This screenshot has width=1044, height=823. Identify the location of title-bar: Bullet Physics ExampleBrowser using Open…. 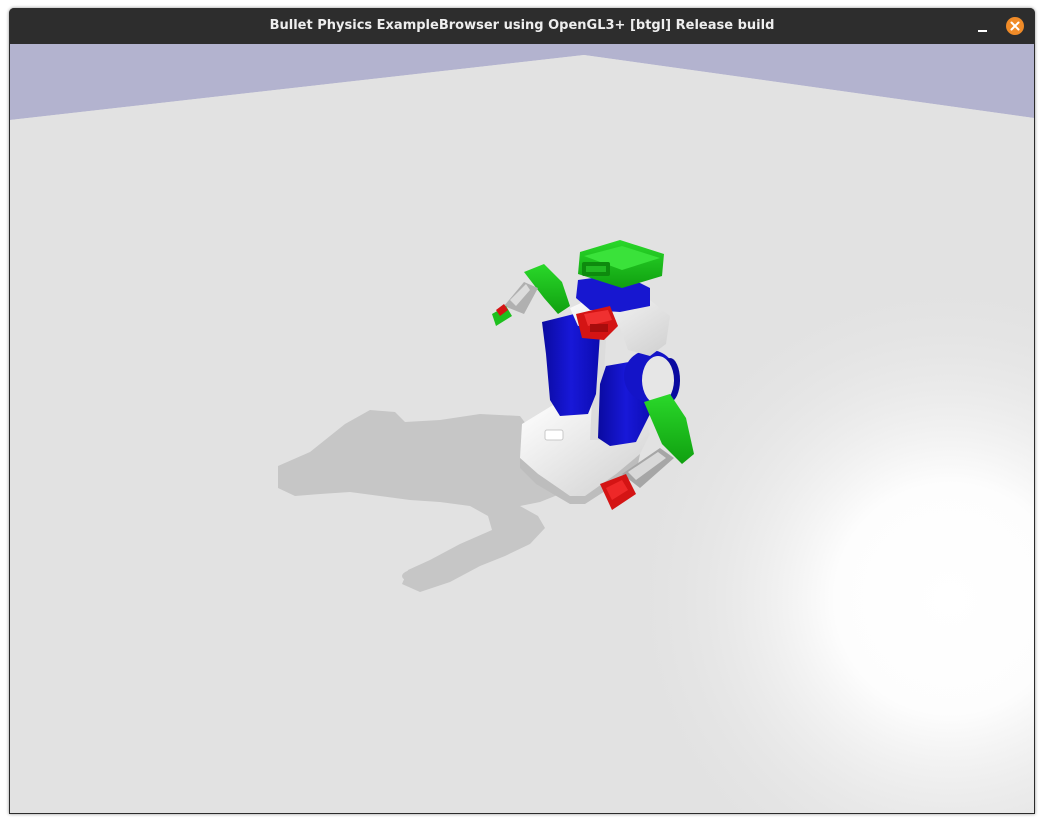
(522, 26).